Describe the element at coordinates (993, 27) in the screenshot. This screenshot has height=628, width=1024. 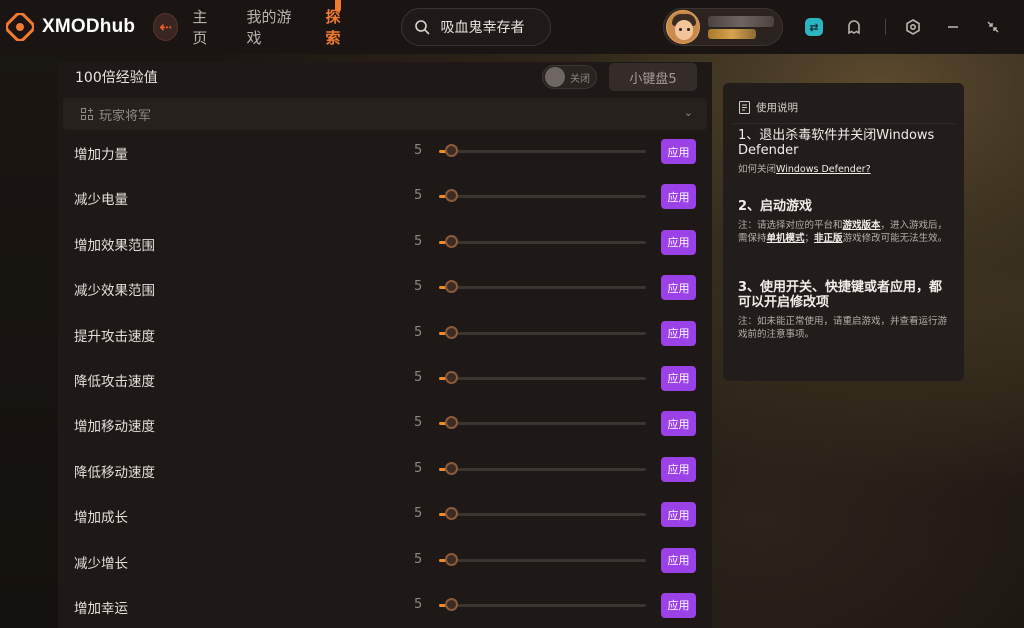
I see `collapse-icon` at that location.